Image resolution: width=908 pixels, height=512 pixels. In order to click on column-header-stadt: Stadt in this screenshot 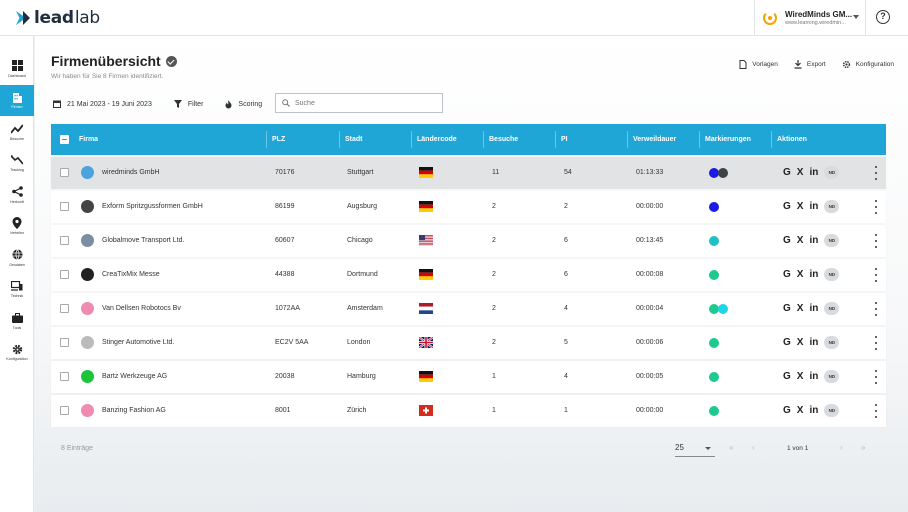, I will do `click(354, 139)`.